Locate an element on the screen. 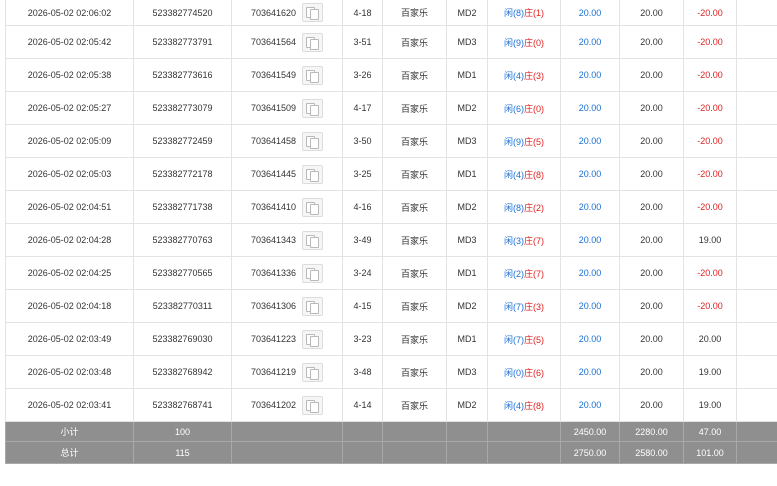 The height and width of the screenshot is (486, 777). order-number: 523382769030 is located at coordinates (182, 339).